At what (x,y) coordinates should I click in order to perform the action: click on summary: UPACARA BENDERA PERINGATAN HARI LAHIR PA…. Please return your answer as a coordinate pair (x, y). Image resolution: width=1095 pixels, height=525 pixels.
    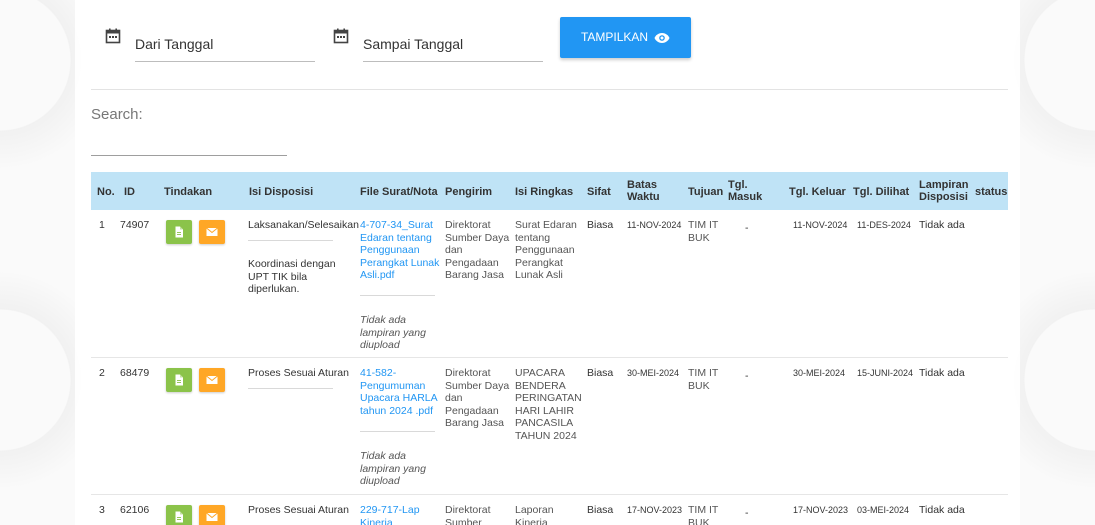
    Looking at the image, I should click on (548, 404).